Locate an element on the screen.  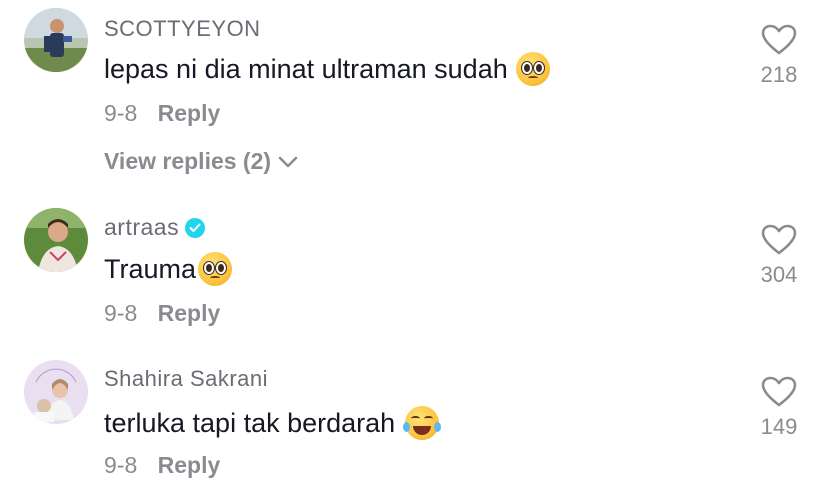
like-control: 218 is located at coordinates (779, 56).